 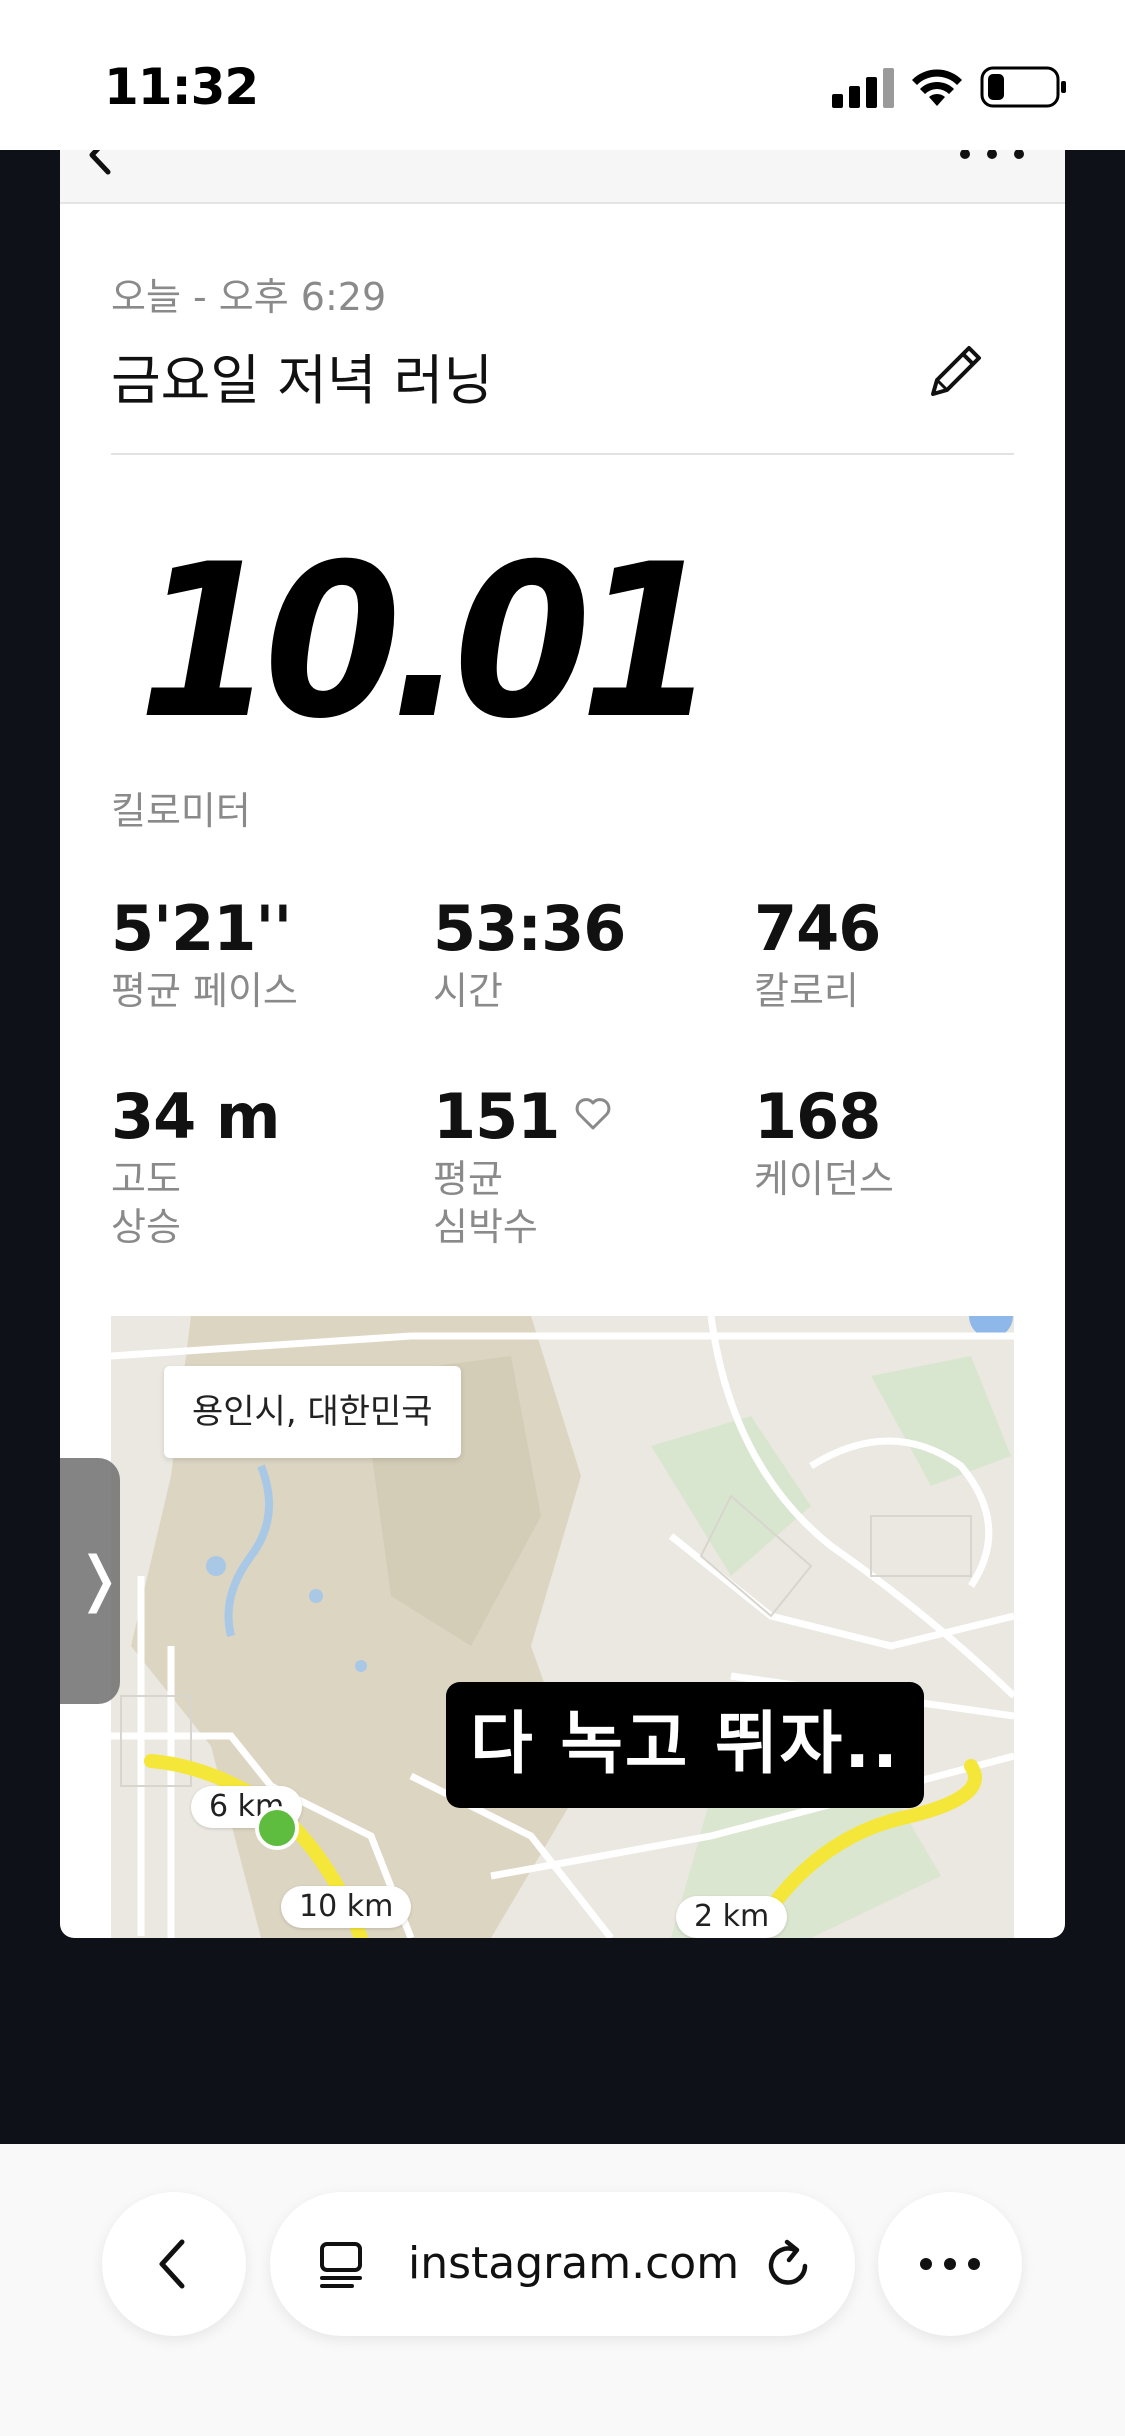 I want to click on stat-label: 심박수, so click(x=485, y=1227).